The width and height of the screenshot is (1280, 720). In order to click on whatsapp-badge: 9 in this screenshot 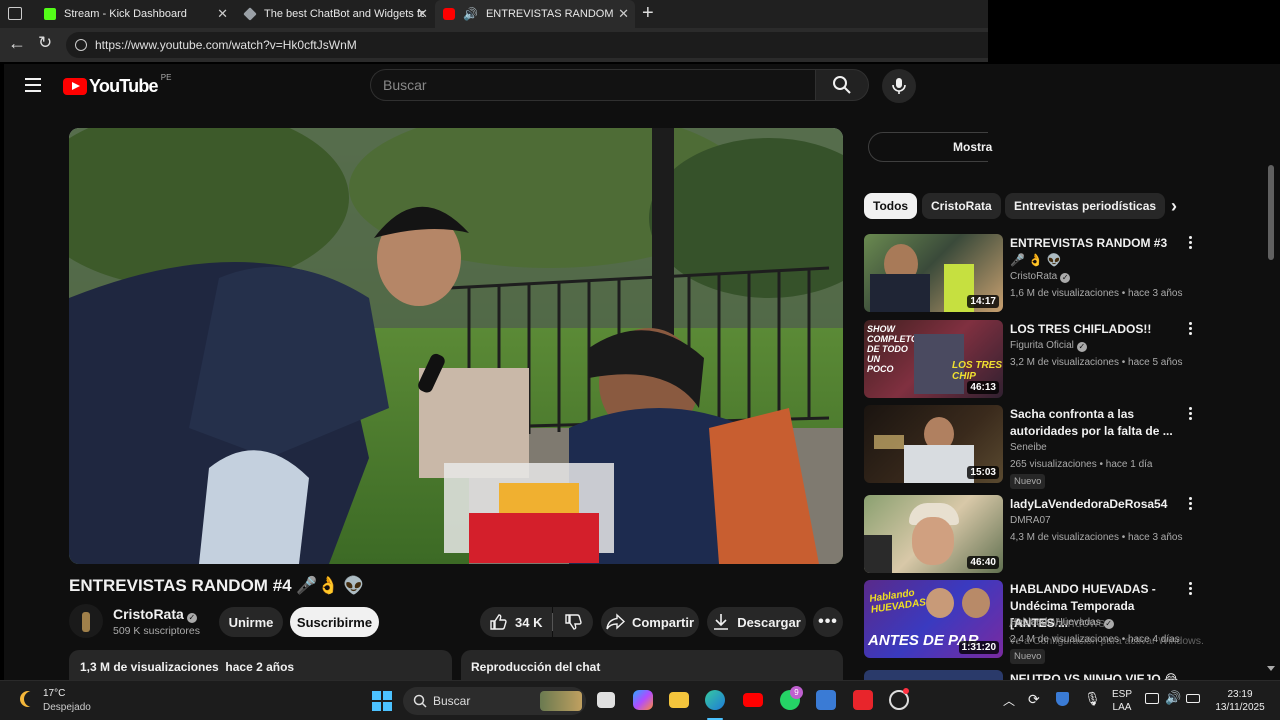, I will do `click(796, 692)`.